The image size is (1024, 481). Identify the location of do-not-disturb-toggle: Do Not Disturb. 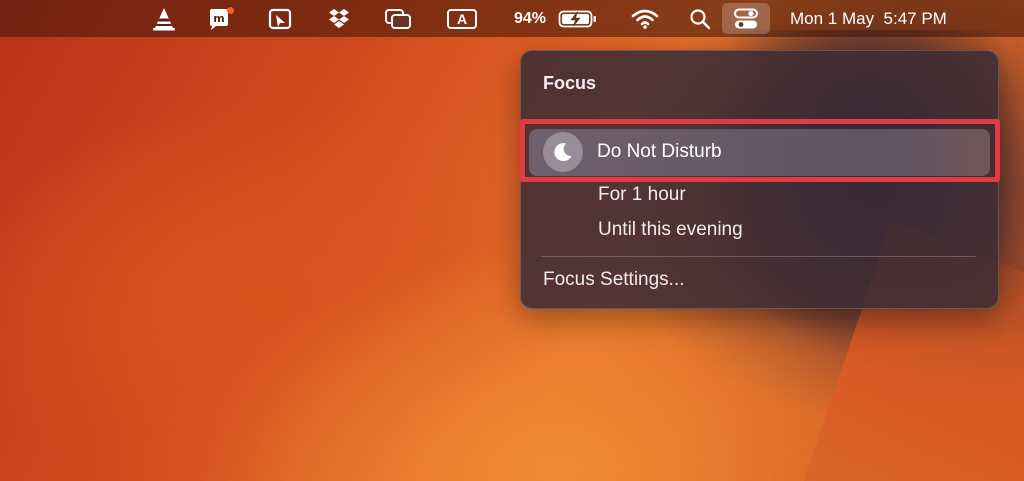
(759, 152).